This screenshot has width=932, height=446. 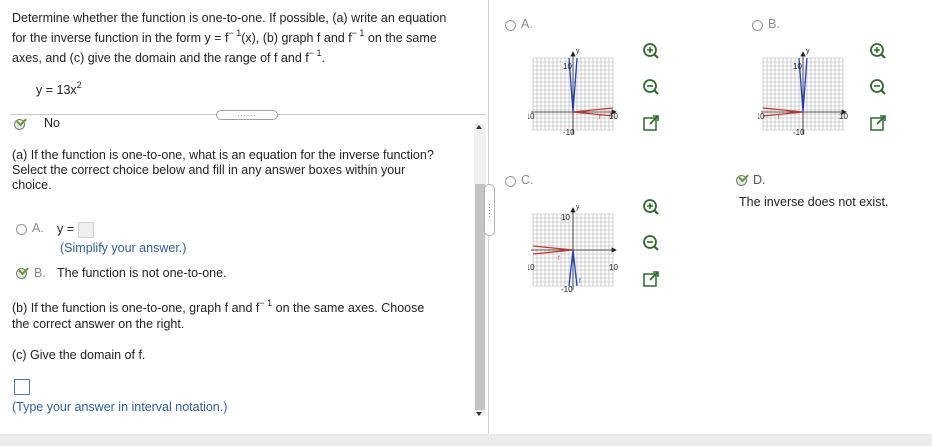 I want to click on graph-option-d, so click(x=743, y=180).